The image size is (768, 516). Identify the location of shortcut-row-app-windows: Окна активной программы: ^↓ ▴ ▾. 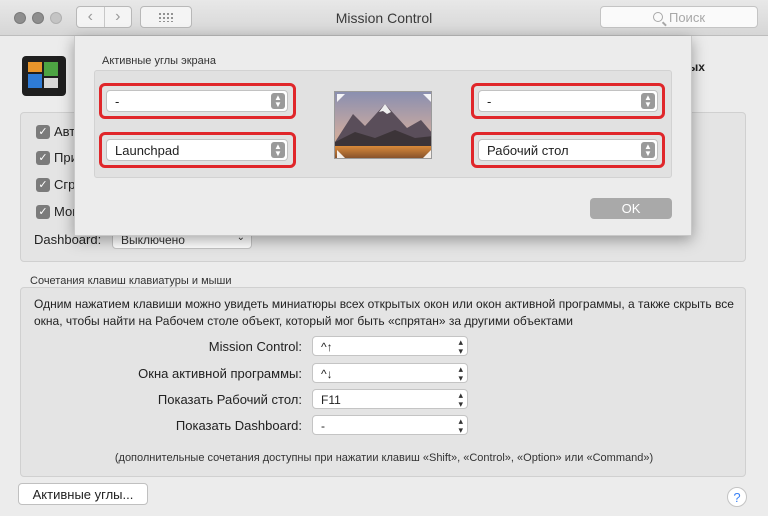
(384, 373).